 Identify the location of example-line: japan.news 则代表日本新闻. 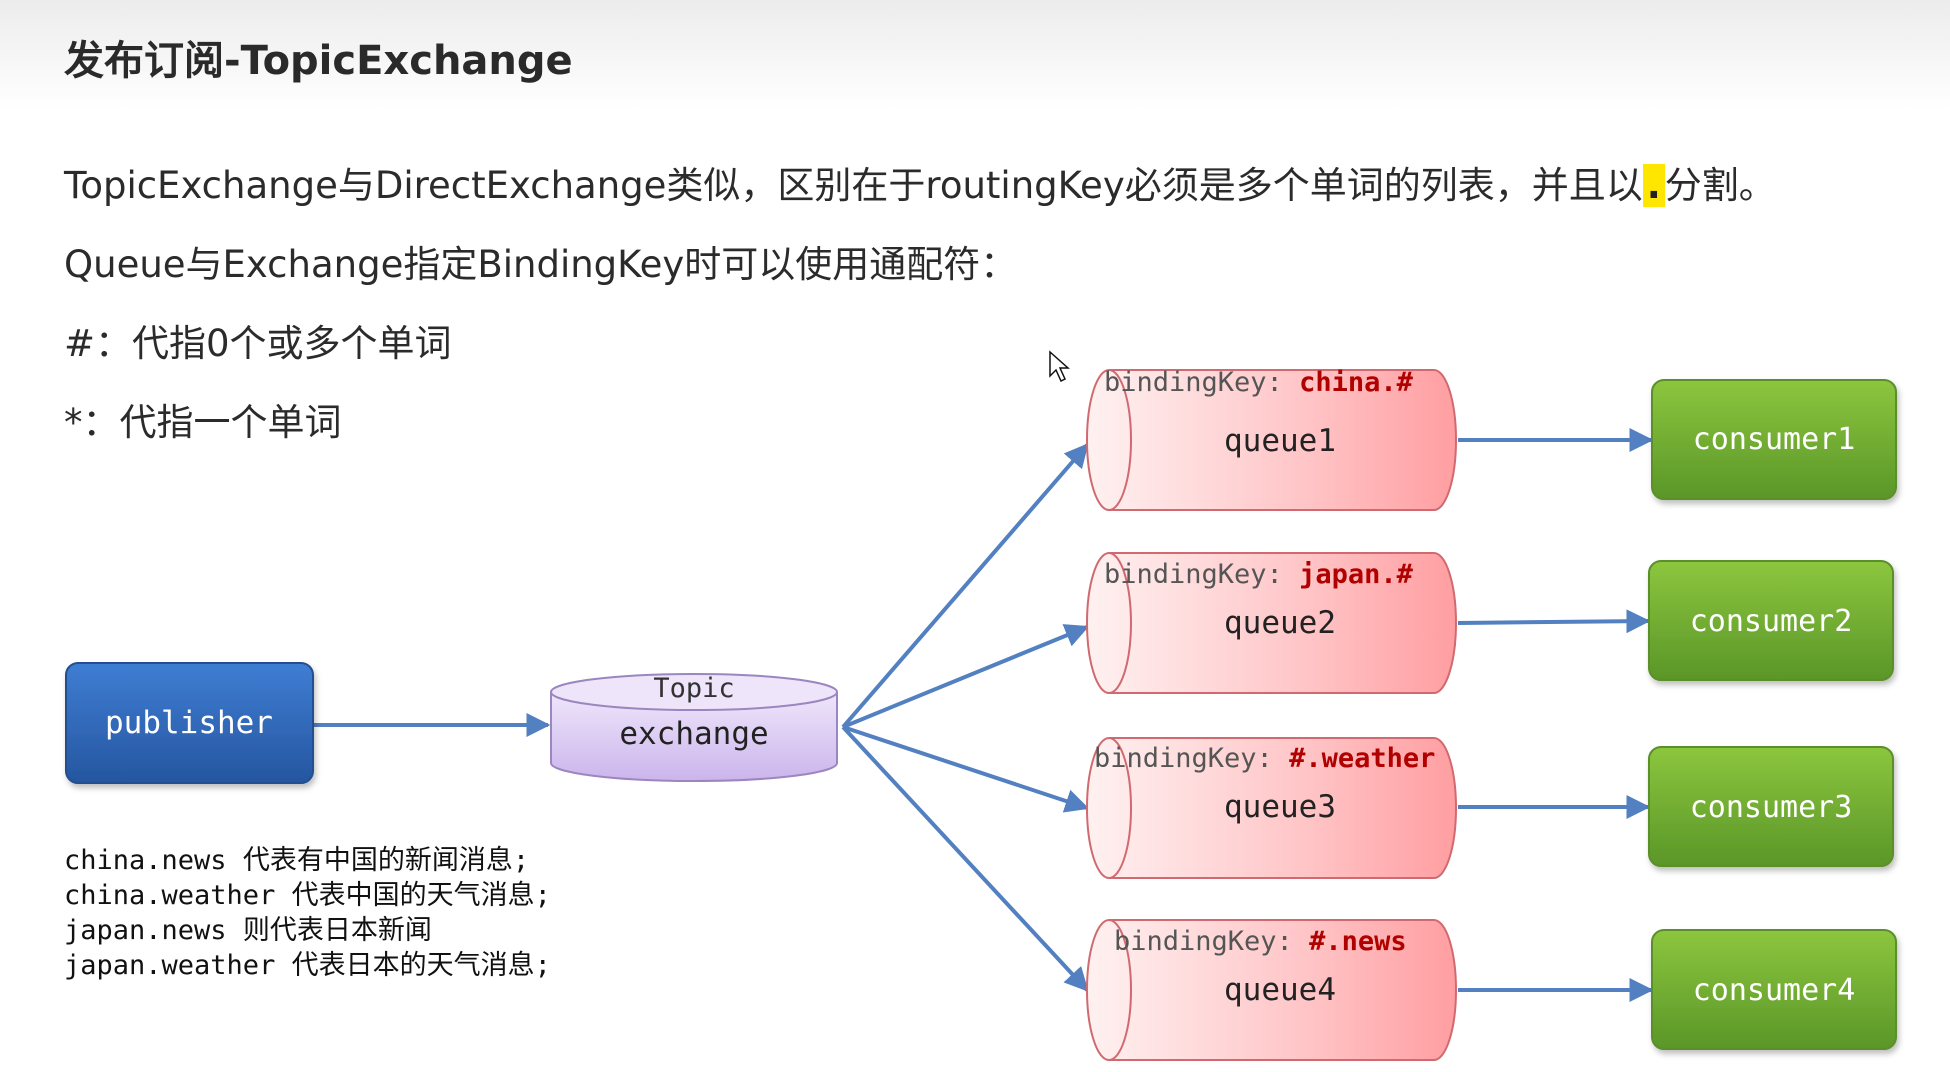
(307, 930).